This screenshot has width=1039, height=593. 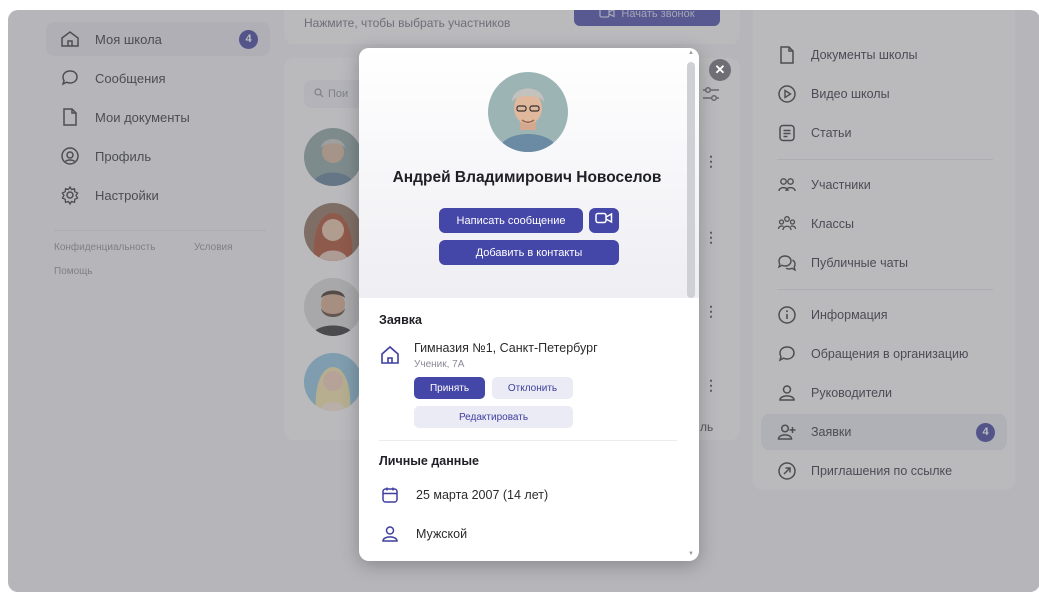 I want to click on decline-button: Отклонить, so click(x=532, y=388).